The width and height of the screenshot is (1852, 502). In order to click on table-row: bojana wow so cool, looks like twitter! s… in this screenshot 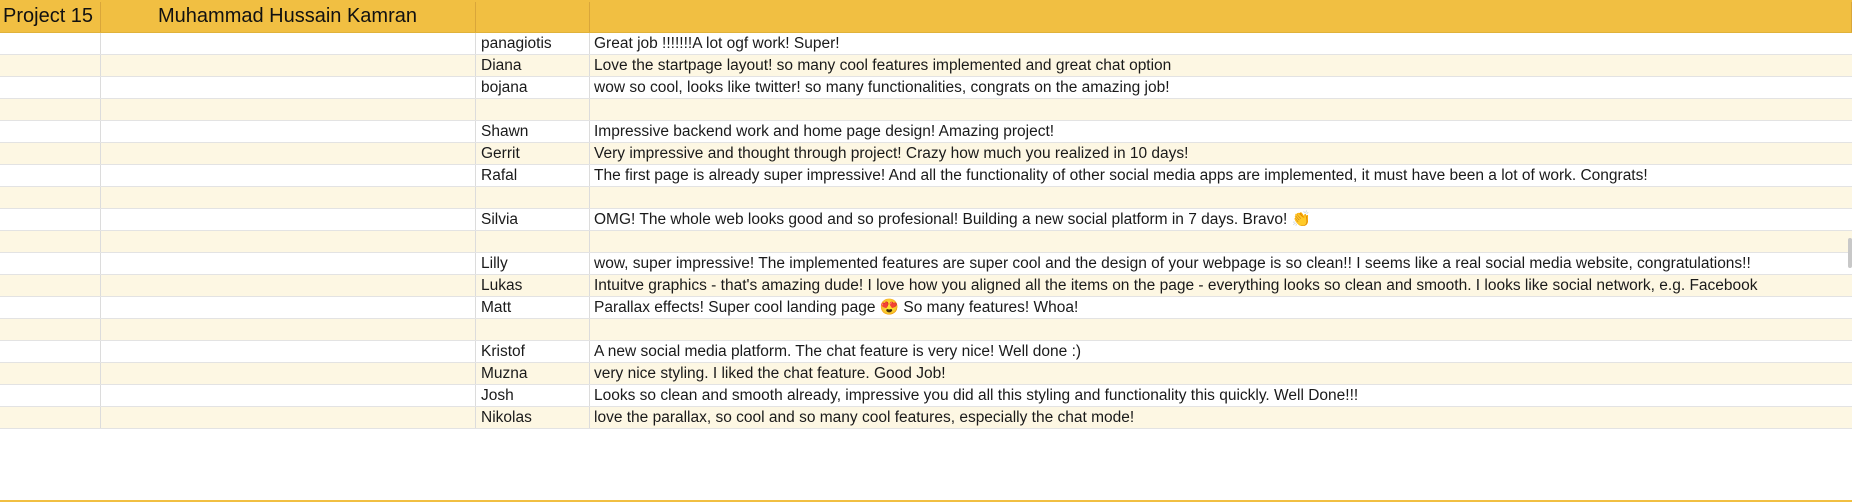, I will do `click(926, 88)`.